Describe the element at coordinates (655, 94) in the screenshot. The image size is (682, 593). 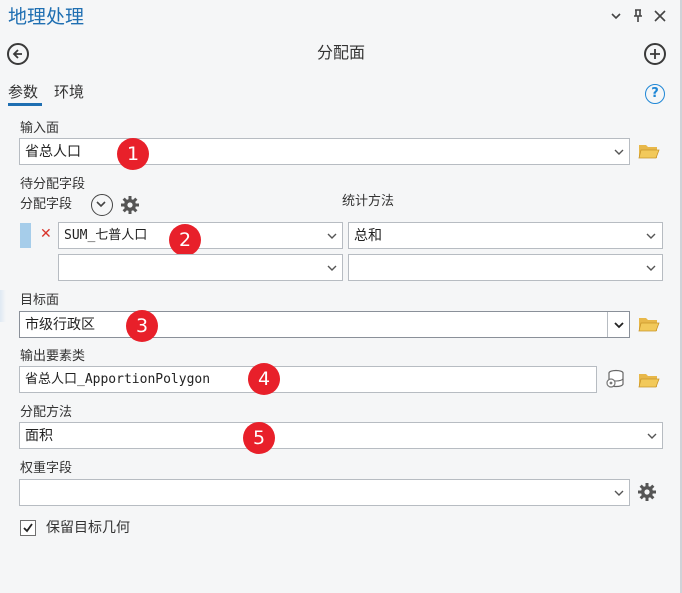
I see `help-icon: ?` at that location.